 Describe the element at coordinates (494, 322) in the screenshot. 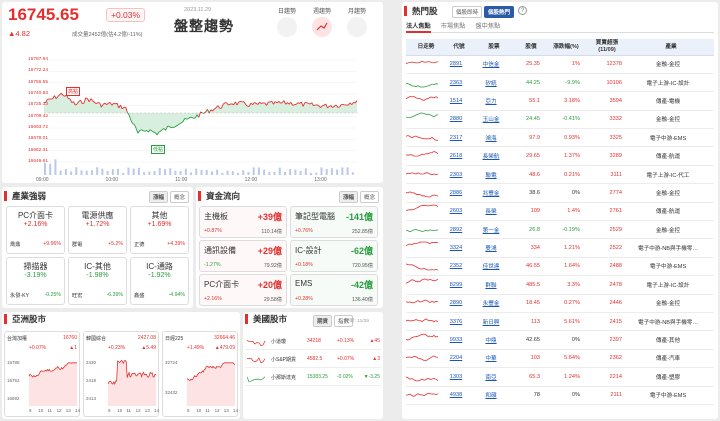

I see `stock-name: 新日興` at that location.